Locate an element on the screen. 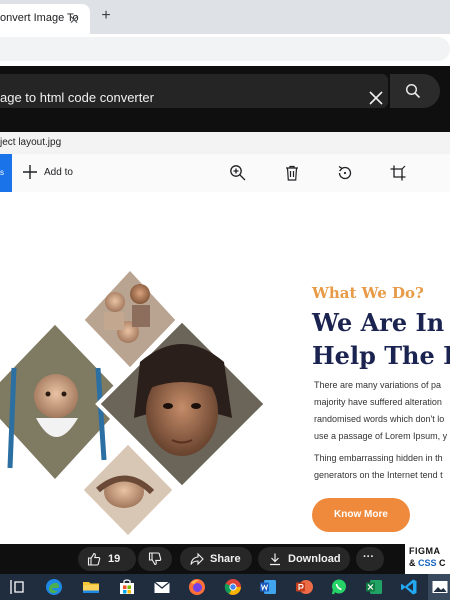 Image resolution: width=450 pixels, height=600 pixels. vscode-icon is located at coordinates (409, 587).